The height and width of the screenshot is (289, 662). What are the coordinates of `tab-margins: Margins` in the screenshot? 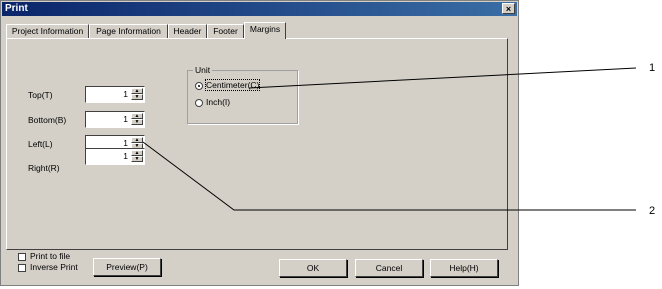 It's located at (265, 30).